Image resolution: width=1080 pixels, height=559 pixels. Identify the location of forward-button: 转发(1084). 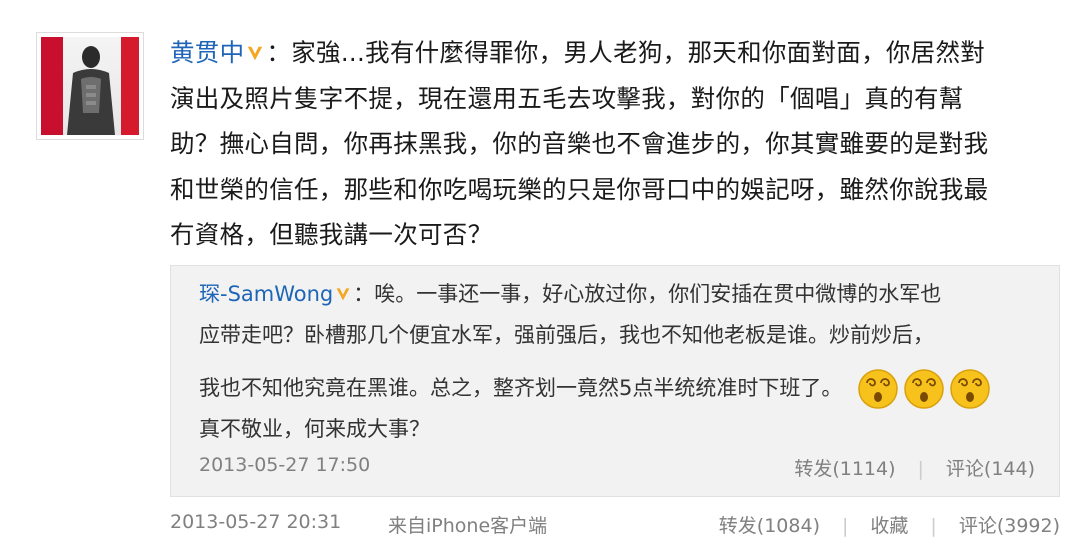
(769, 526).